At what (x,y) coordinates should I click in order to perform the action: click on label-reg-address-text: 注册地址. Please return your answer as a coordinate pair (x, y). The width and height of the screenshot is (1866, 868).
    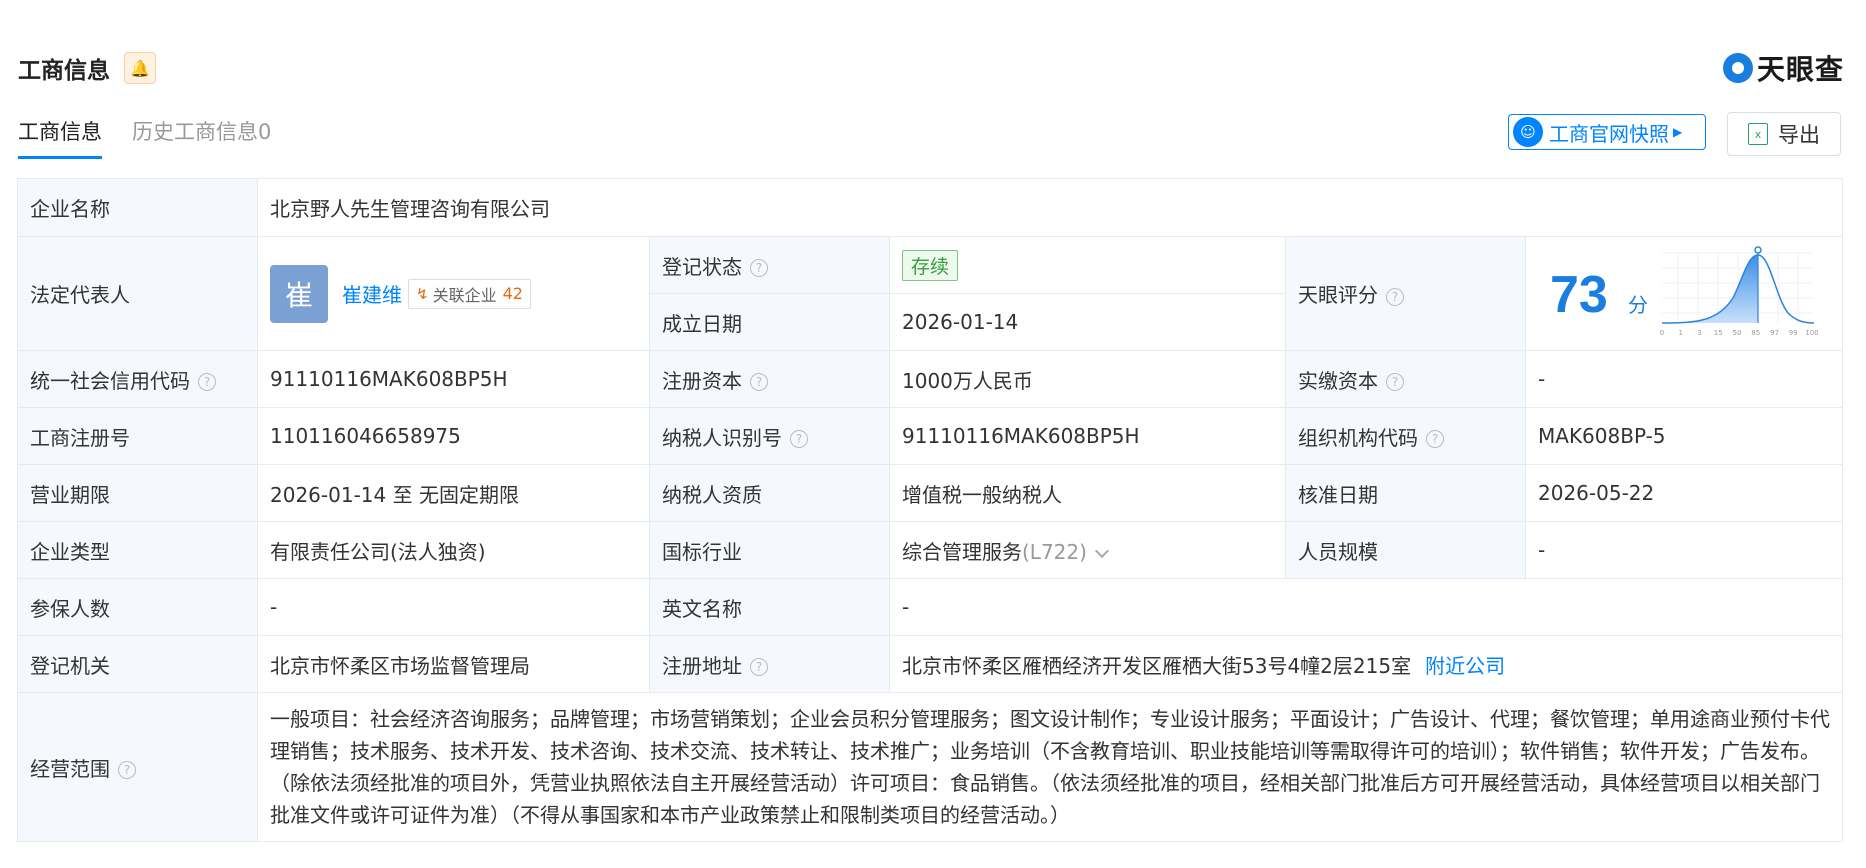
    Looking at the image, I should click on (702, 665).